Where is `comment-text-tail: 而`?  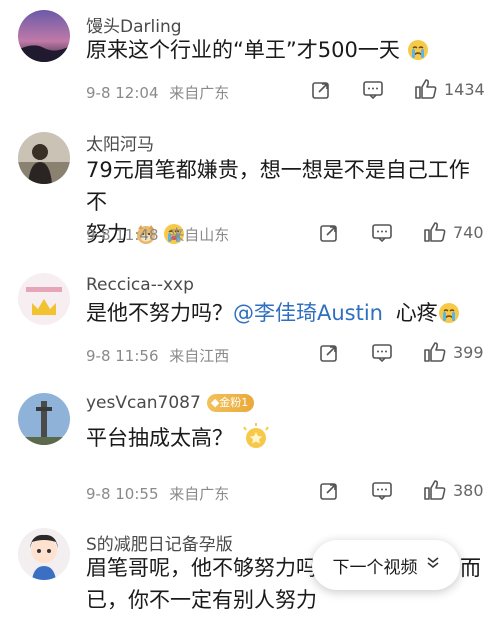 comment-text-tail: 而 is located at coordinates (470, 568).